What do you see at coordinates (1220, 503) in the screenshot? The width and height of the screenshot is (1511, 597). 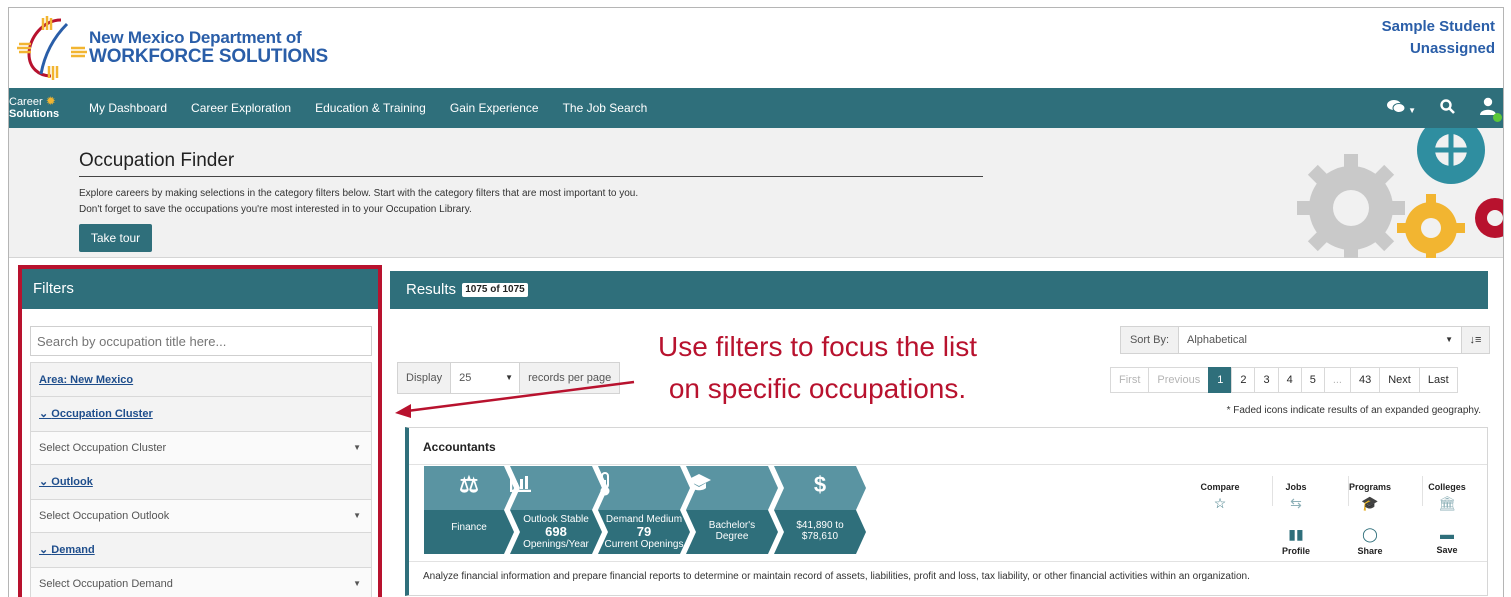 I see `star-icon: ☆` at bounding box center [1220, 503].